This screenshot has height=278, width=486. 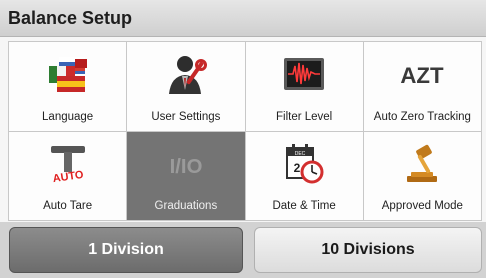 I want to click on header-bar: Balance Setup, so click(x=243, y=18).